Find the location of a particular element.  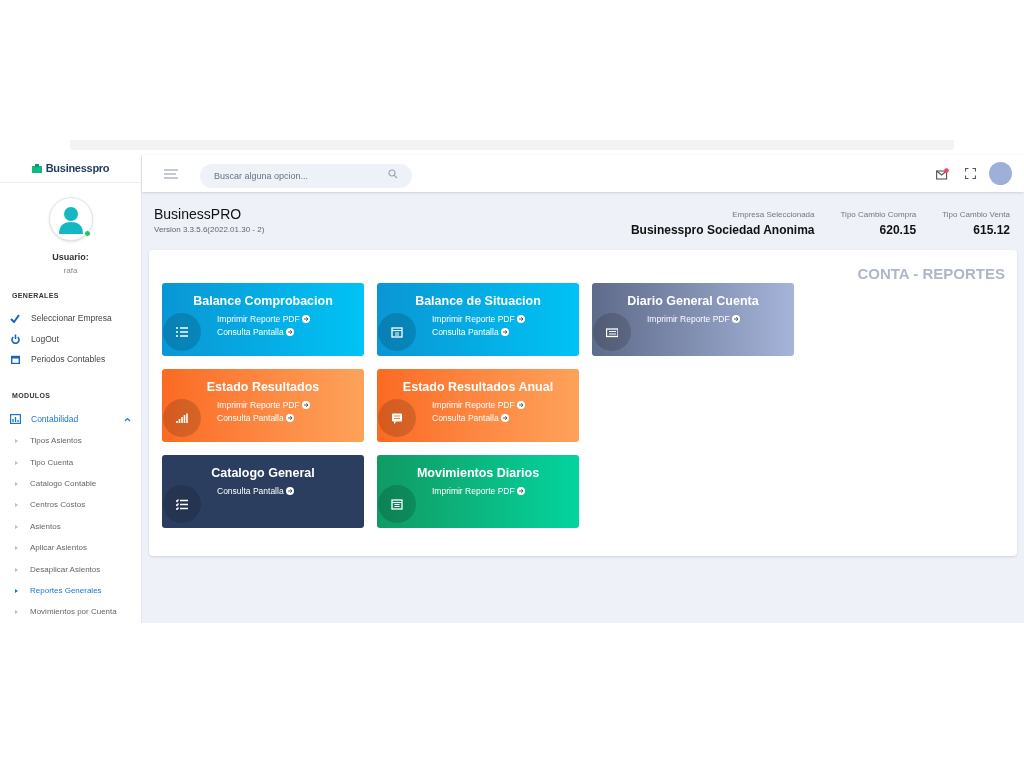

submenu-item: Aplicar Asientos is located at coordinates (70, 548).